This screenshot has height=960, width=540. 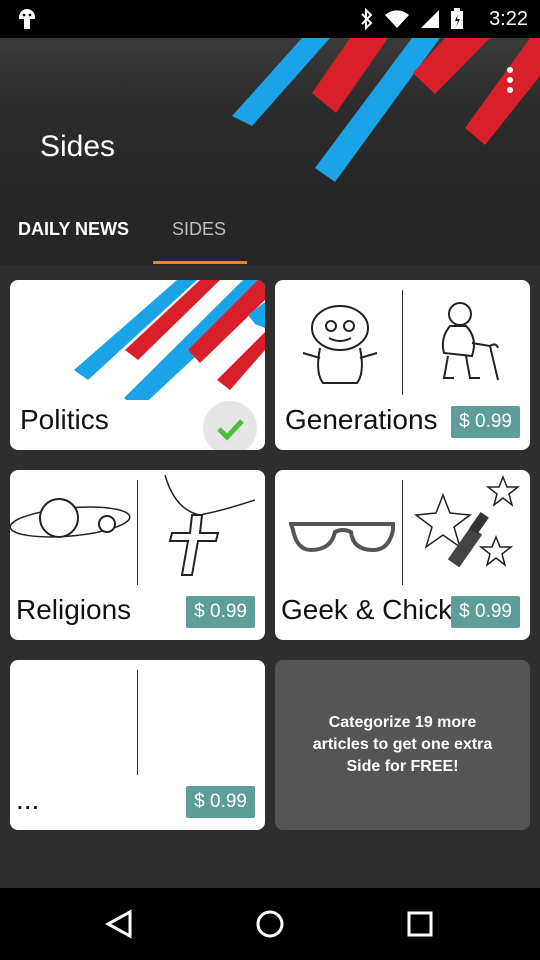 I want to click on navigation-bar, so click(x=270, y=924).